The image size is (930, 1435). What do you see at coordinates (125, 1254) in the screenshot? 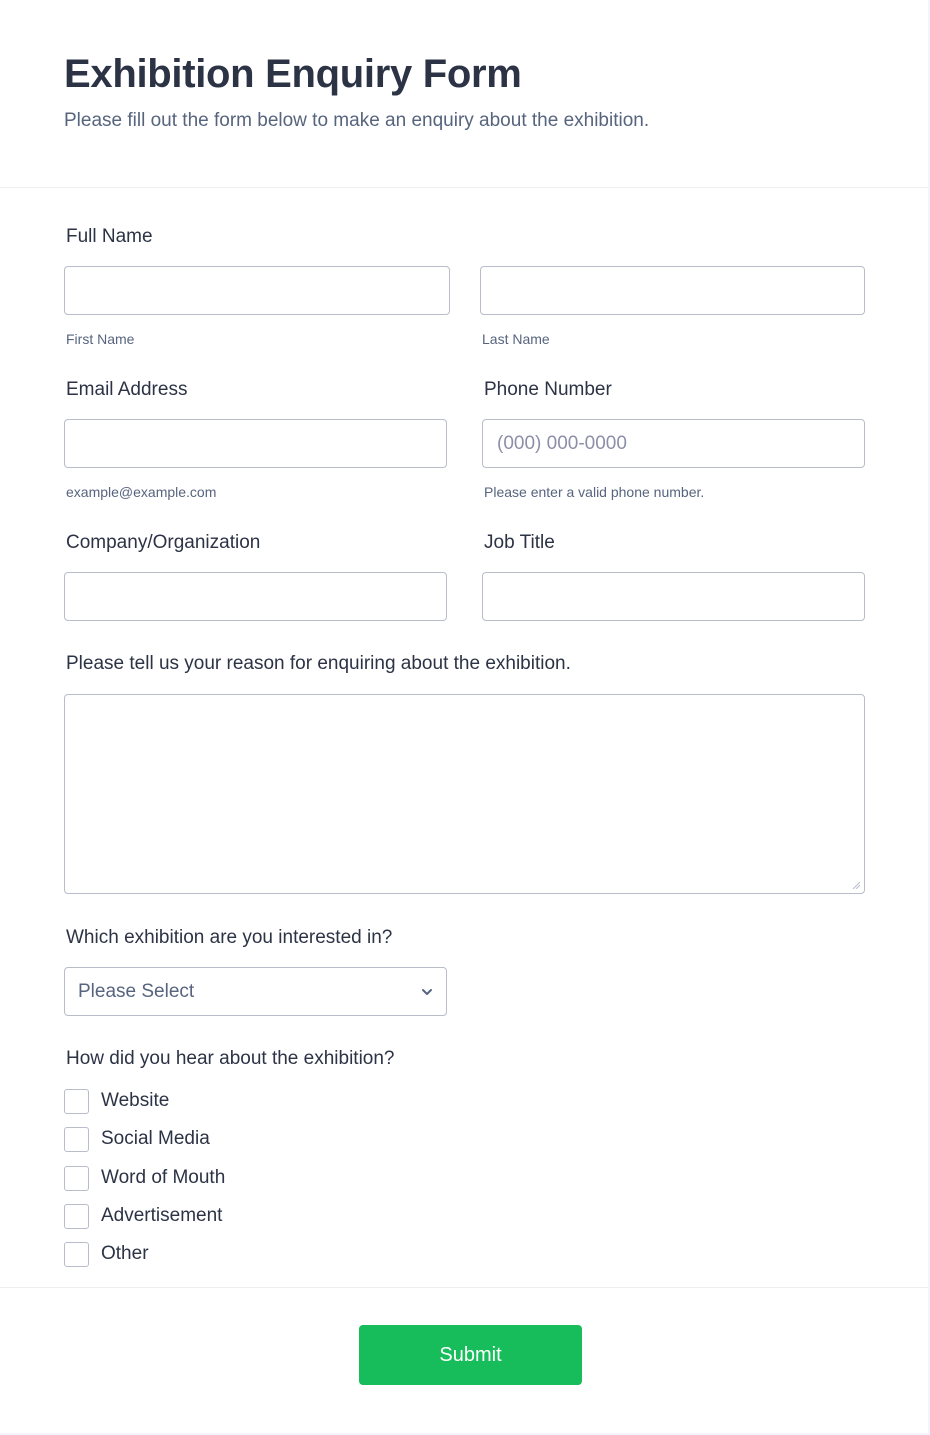
I see `checkbox-label: Other` at bounding box center [125, 1254].